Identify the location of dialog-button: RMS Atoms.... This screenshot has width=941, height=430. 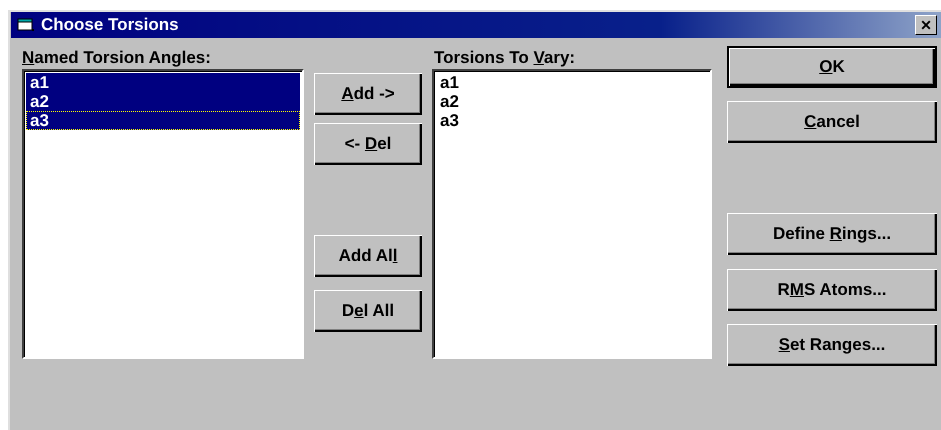
(832, 290).